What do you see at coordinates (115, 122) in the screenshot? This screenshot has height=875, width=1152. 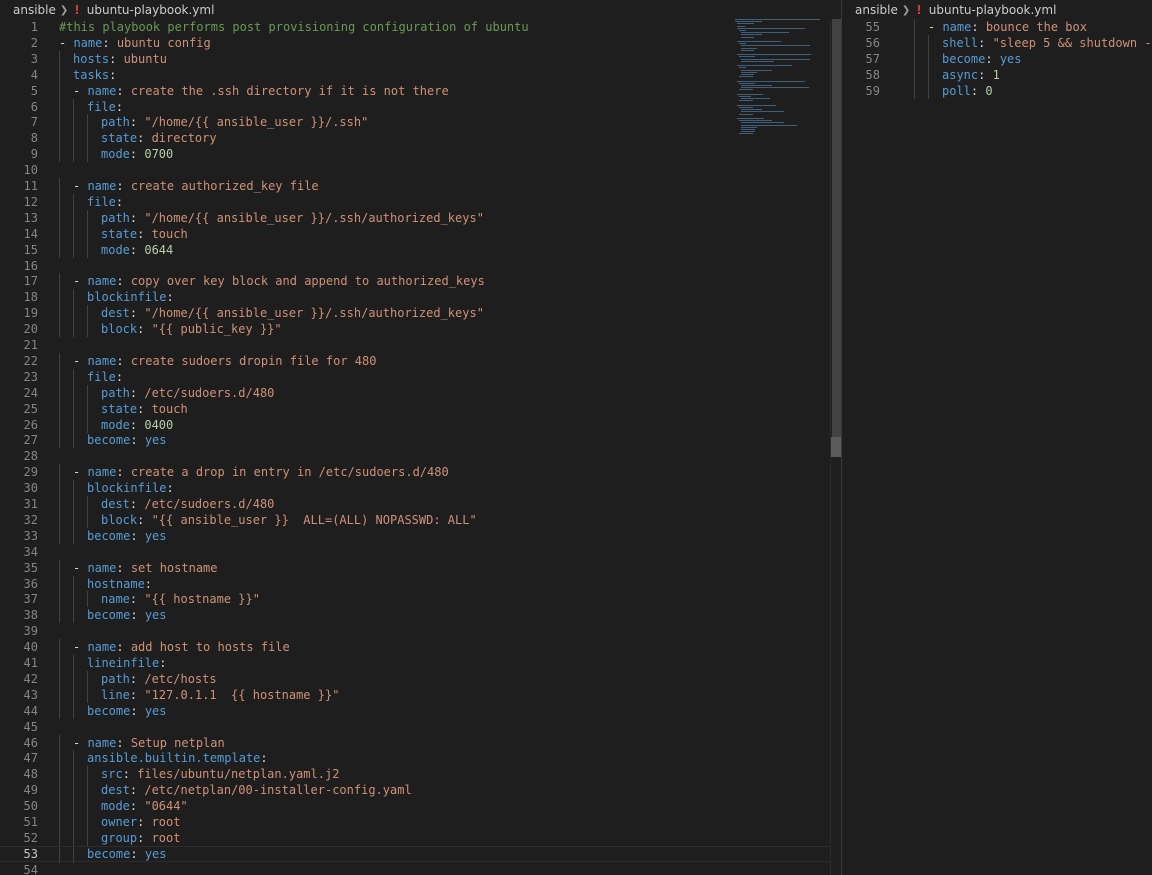 I see `code-token: path` at bounding box center [115, 122].